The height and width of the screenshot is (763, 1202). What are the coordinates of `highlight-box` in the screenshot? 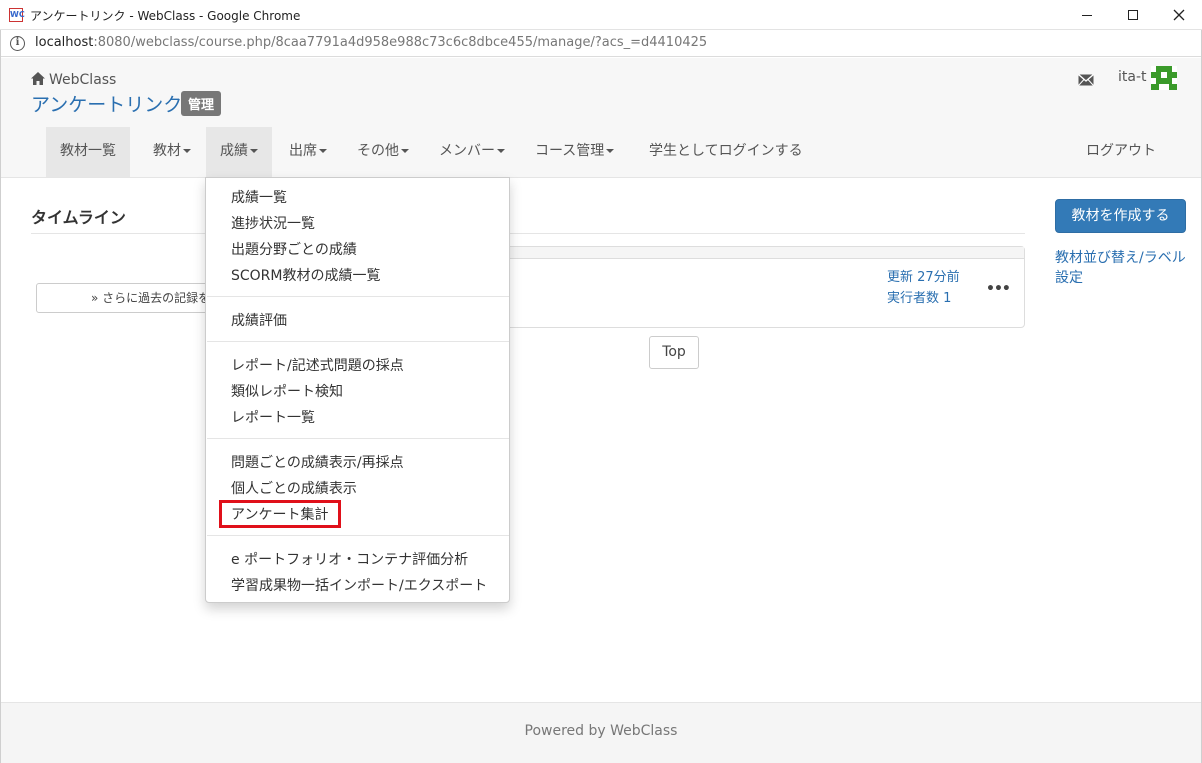 It's located at (280, 514).